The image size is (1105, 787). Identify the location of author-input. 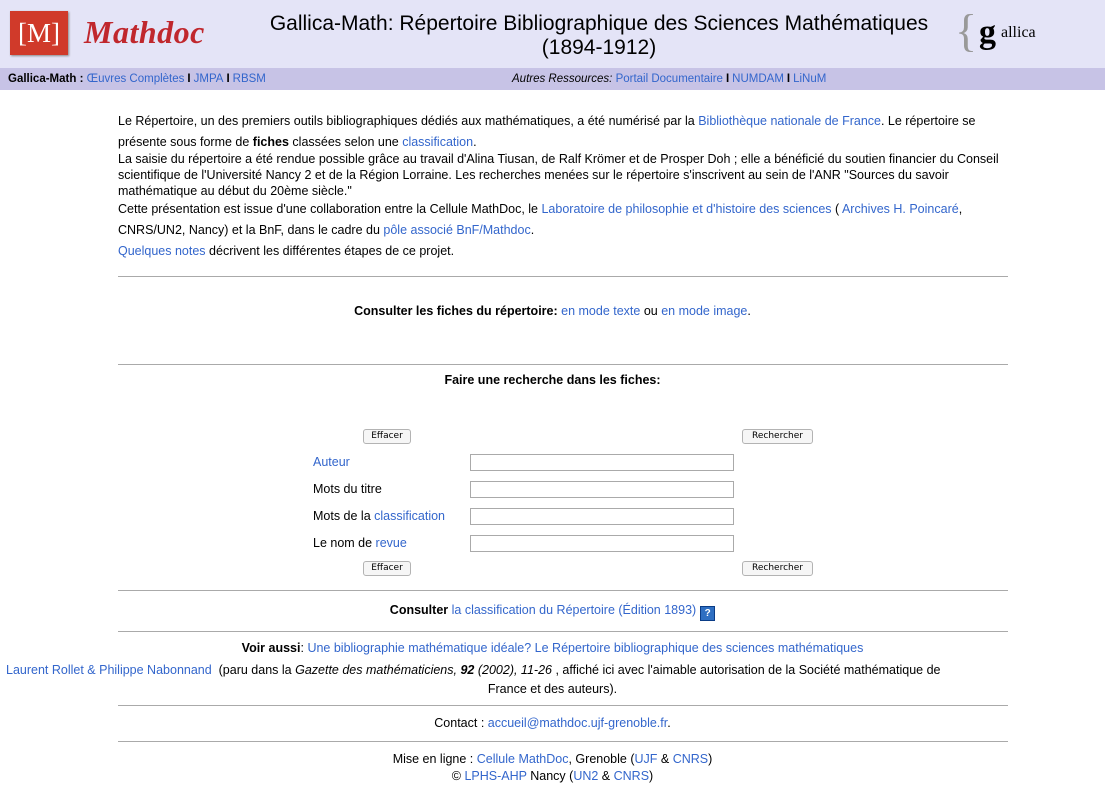
(602, 462).